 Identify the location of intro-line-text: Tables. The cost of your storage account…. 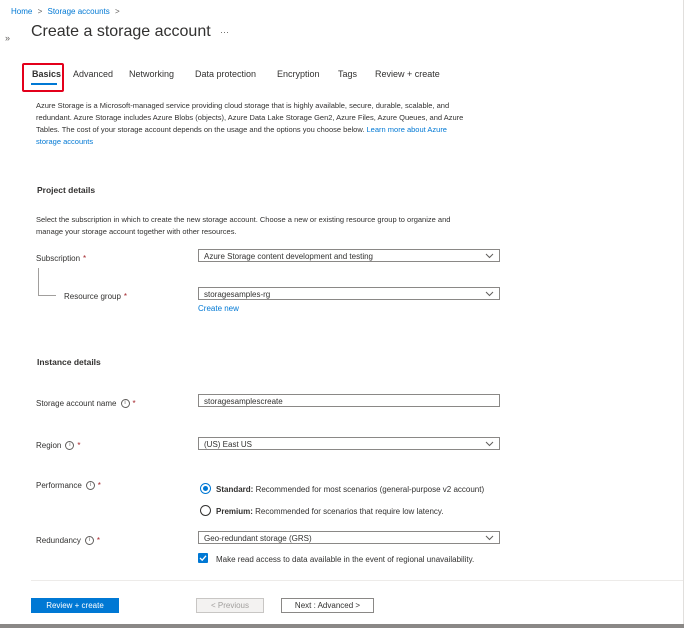
(200, 129).